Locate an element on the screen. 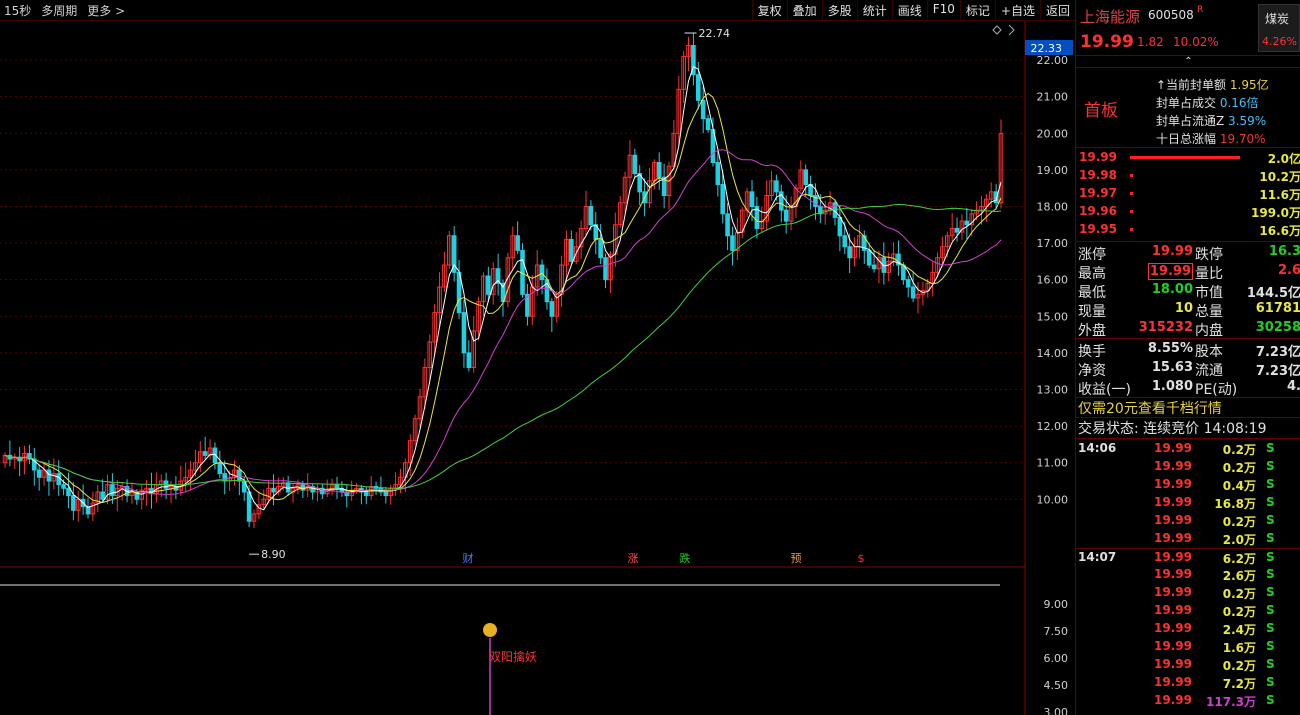  price-tick-label: 12.00 is located at coordinates (1053, 426).